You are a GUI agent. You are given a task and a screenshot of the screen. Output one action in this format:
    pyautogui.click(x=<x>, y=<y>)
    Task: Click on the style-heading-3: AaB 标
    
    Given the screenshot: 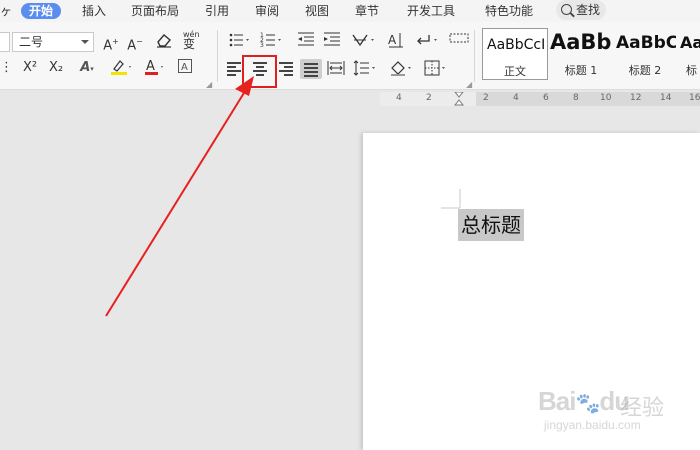 What is the action you would take?
    pyautogui.click(x=689, y=54)
    